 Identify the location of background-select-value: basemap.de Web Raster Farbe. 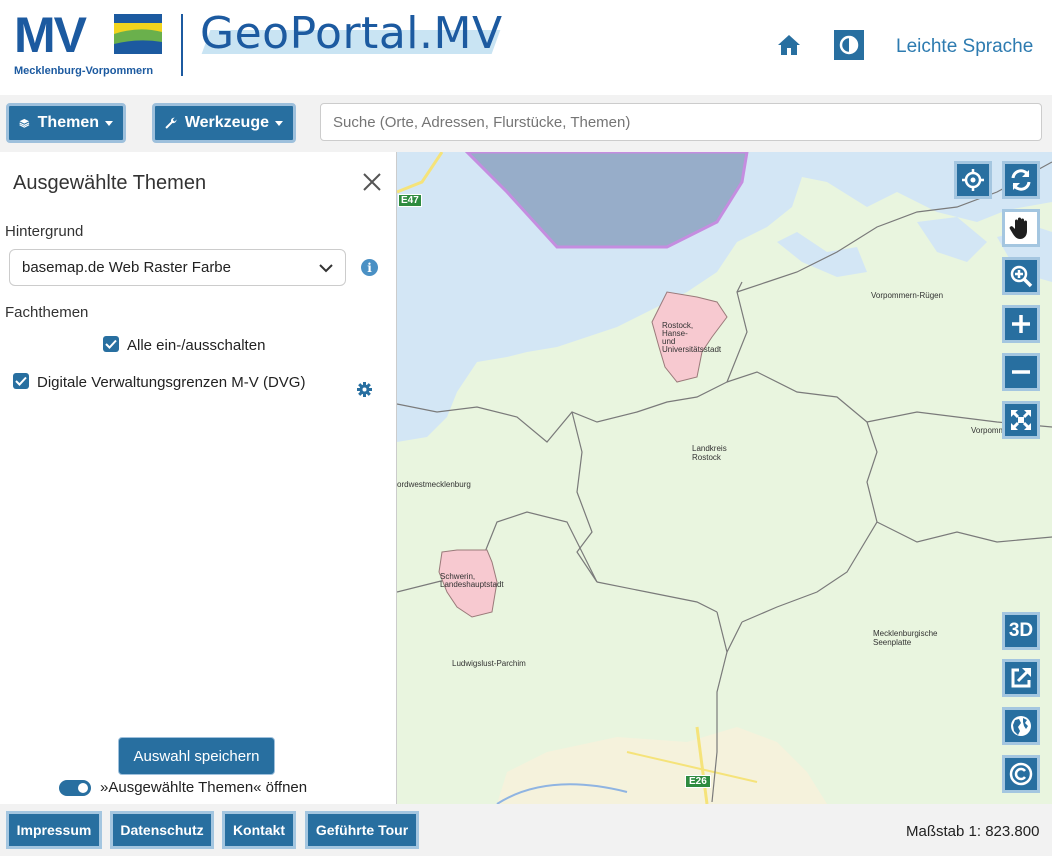
(126, 267).